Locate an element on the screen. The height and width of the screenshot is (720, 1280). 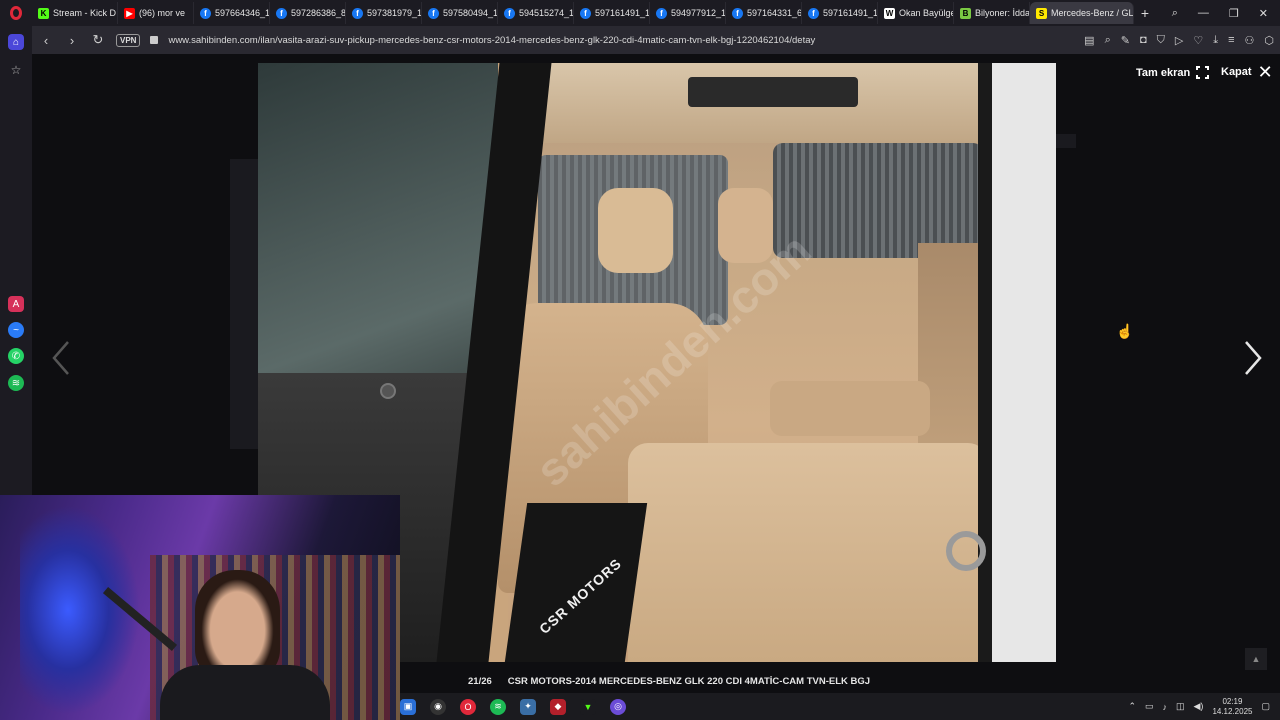
notification-icon: ▢ is located at coordinates (1265, 706).